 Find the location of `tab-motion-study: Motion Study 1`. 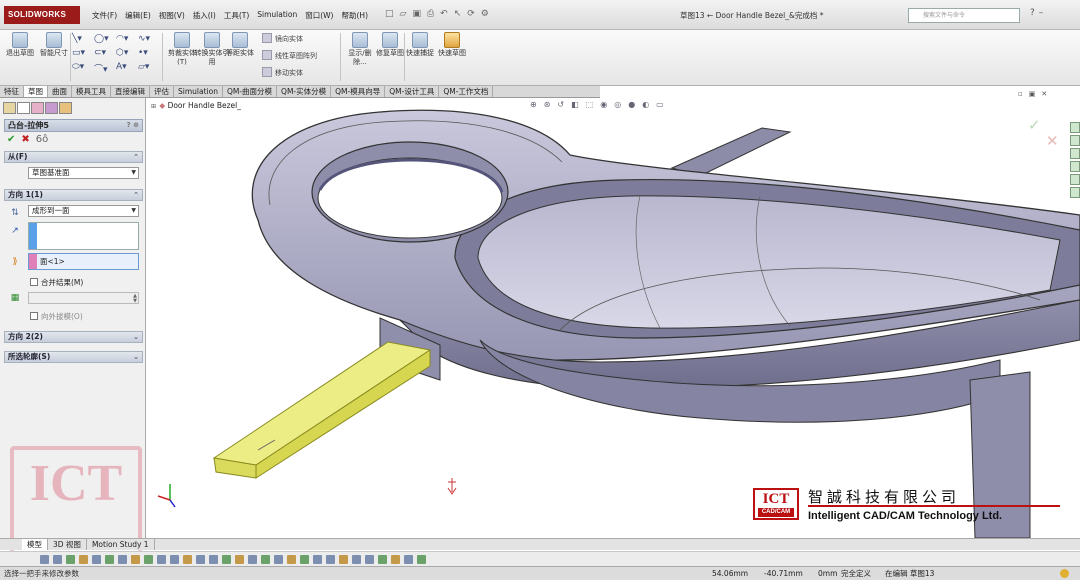

tab-motion-study: Motion Study 1 is located at coordinates (121, 544).